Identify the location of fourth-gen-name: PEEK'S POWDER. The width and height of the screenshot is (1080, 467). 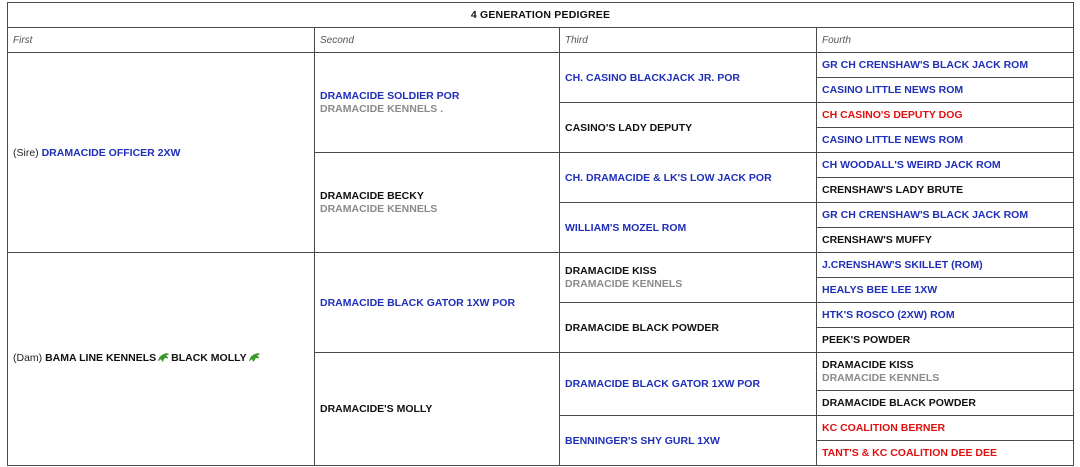
(866, 340).